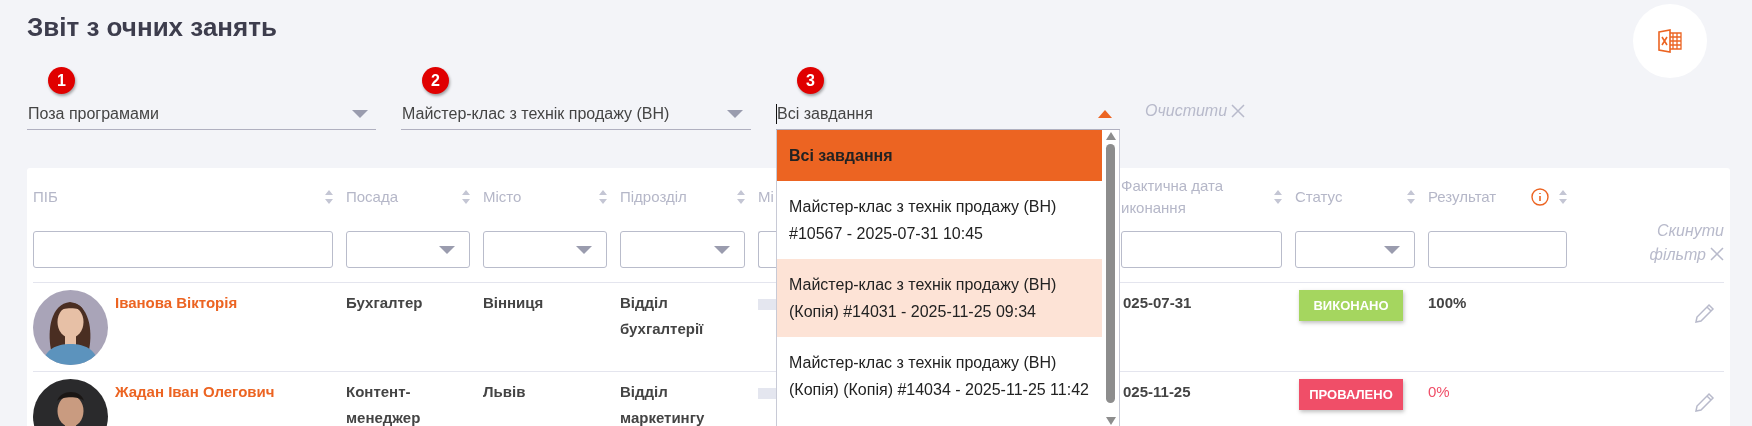 This screenshot has height=426, width=1752. I want to click on scroll-up-icon, so click(1110, 136).